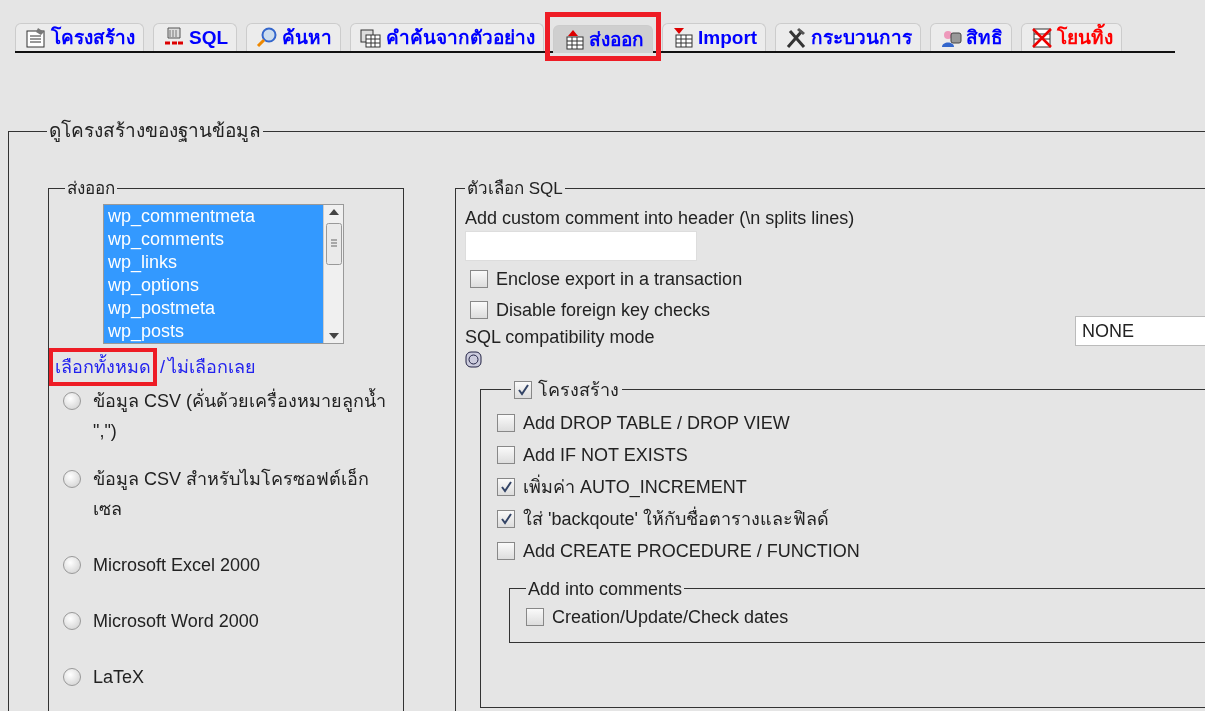 The image size is (1205, 711). Describe the element at coordinates (670, 617) in the screenshot. I see `checkbox-label: Creation/Update/Check dates` at that location.